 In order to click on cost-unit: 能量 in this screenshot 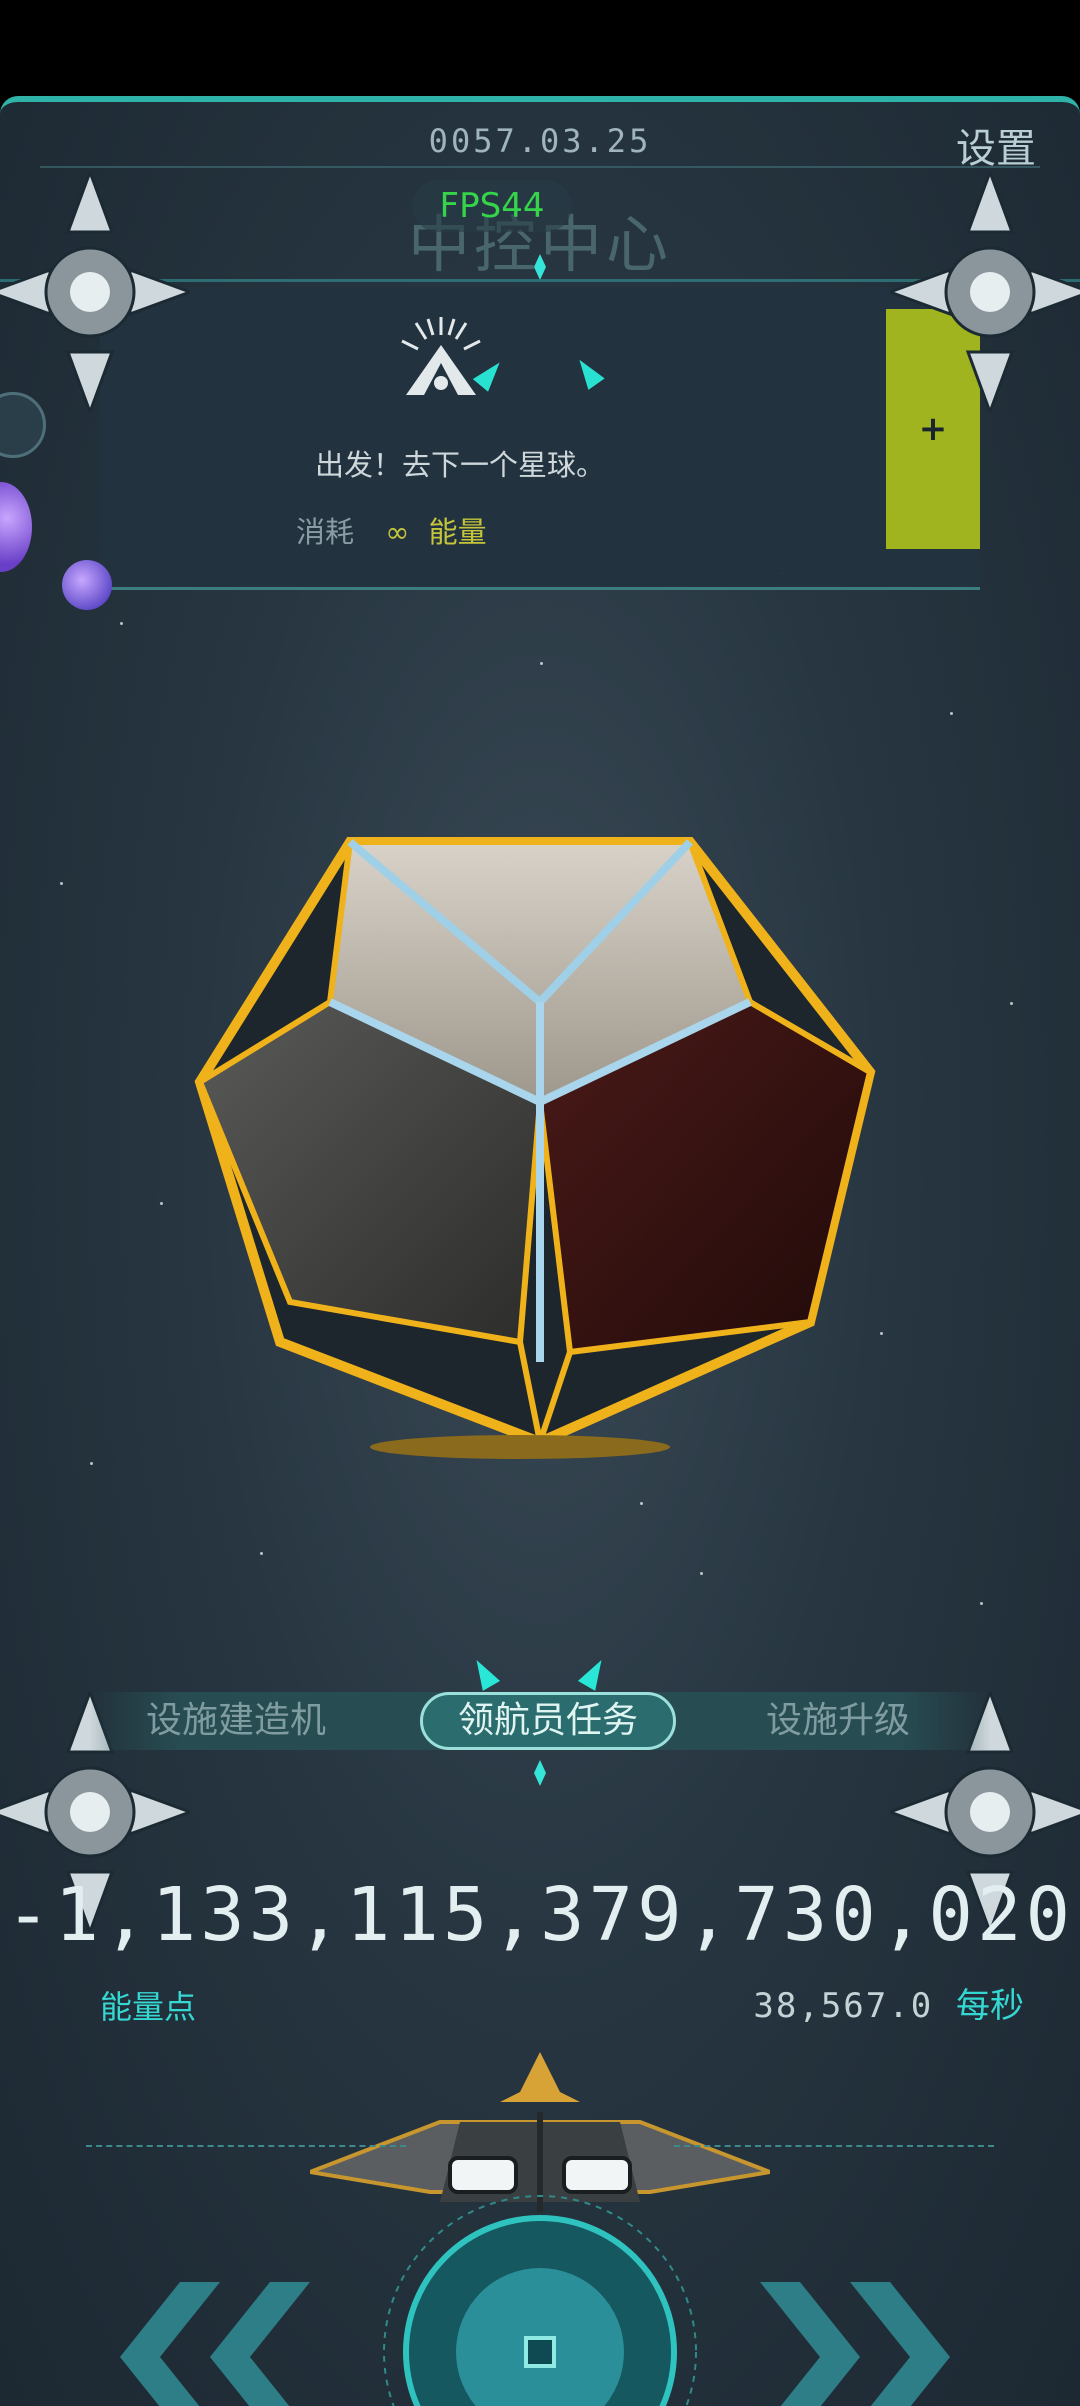, I will do `click(457, 532)`.